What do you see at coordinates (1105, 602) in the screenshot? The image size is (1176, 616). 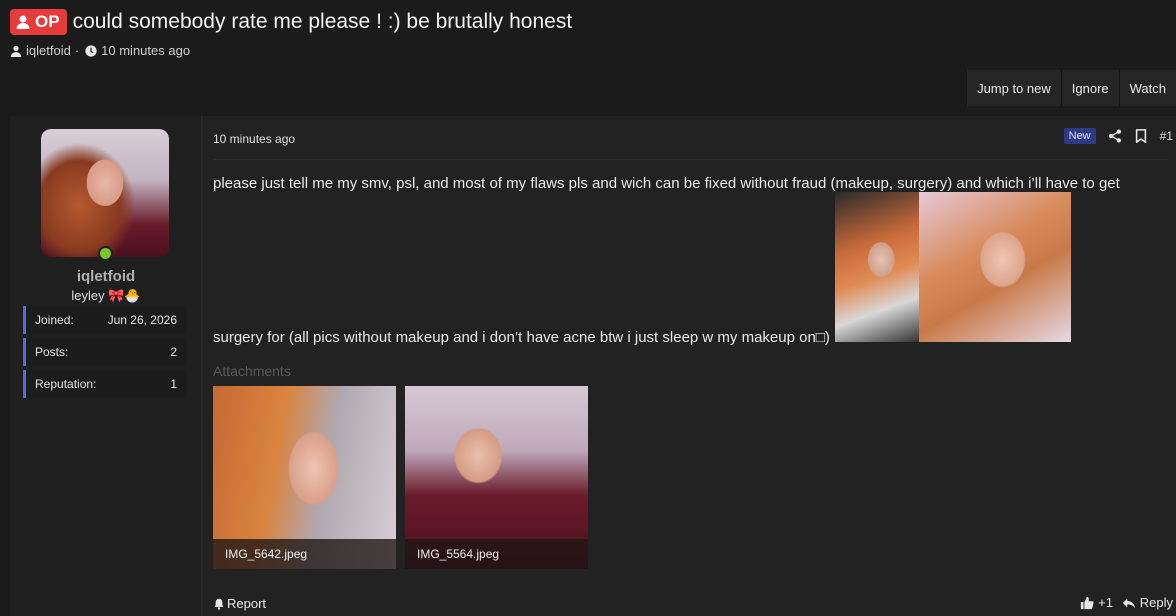 I see `reaction-count: +1` at bounding box center [1105, 602].